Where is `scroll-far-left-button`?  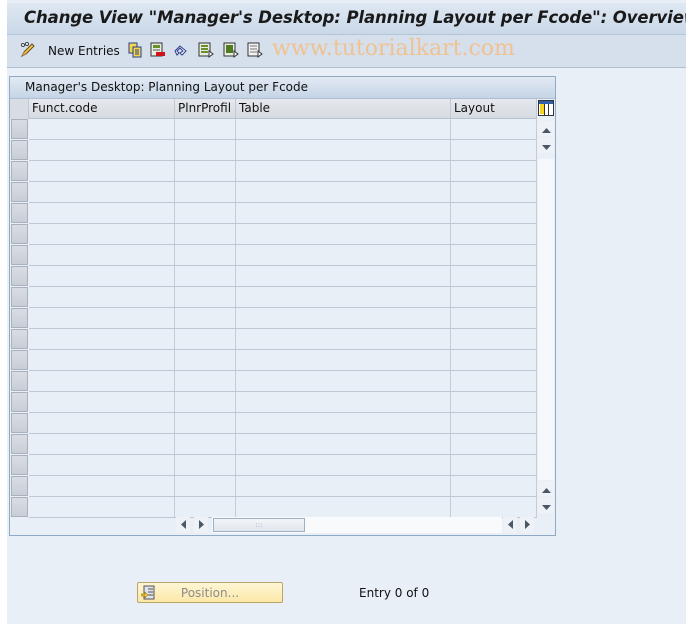 scroll-far-left-button is located at coordinates (510, 525).